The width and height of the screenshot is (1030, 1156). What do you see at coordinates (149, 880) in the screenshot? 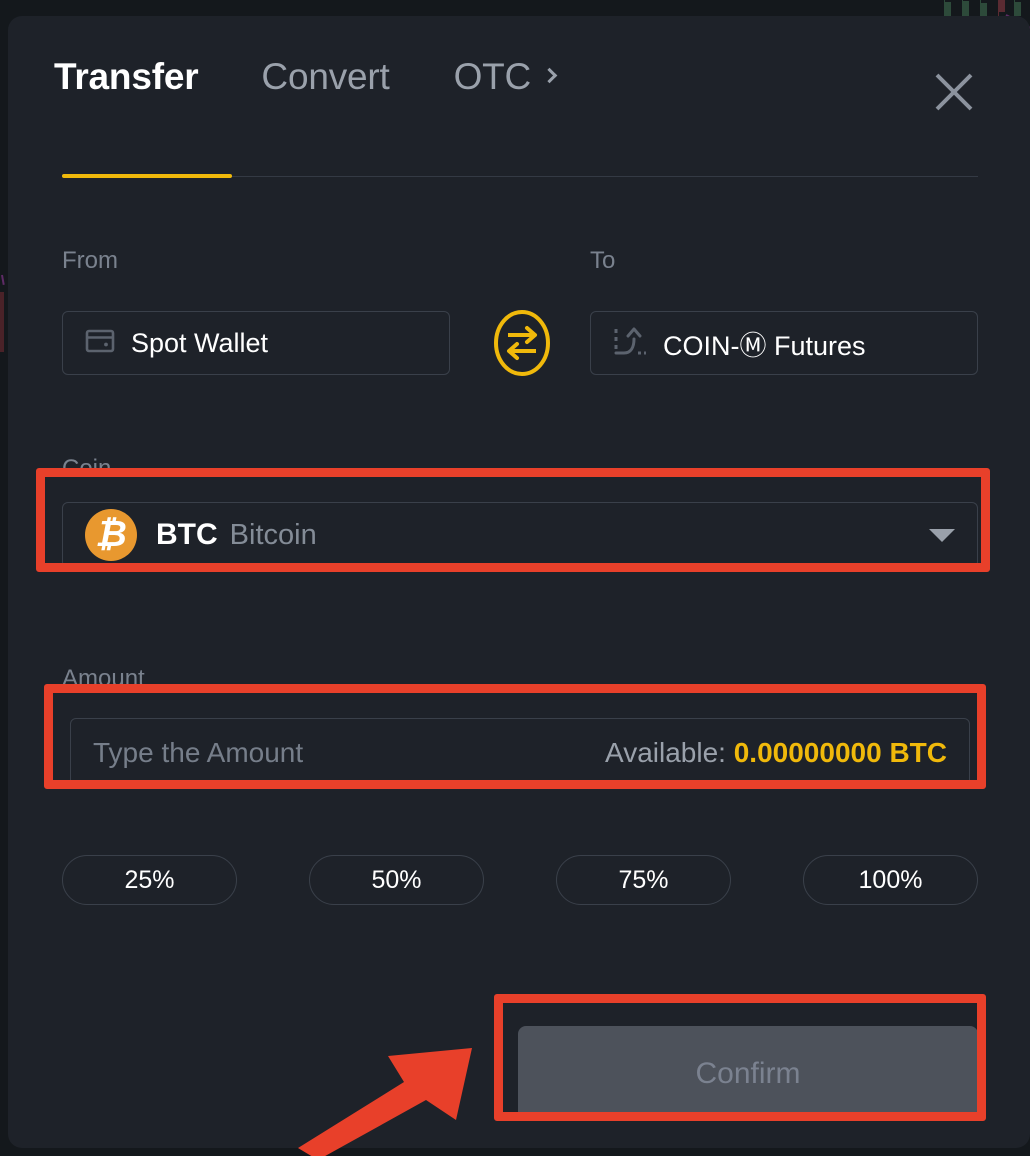
I see `percent-button-25: 25%` at bounding box center [149, 880].